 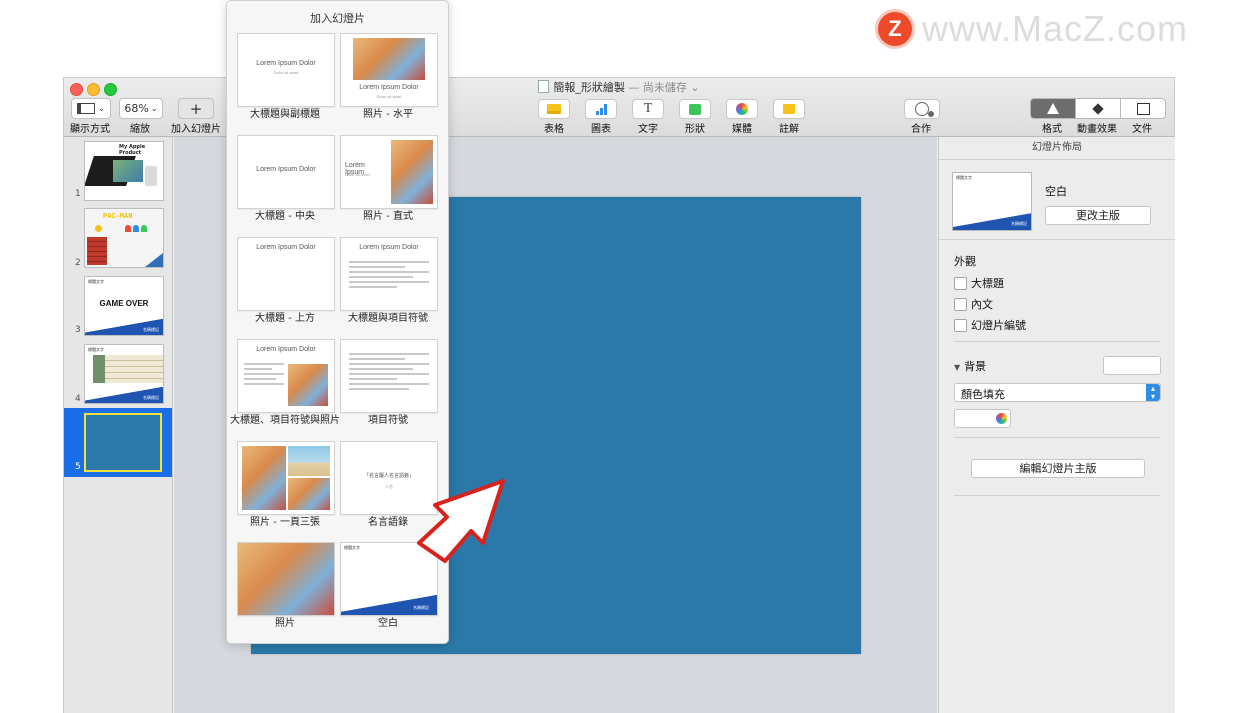 I want to click on text-label: 文字, so click(x=648, y=129).